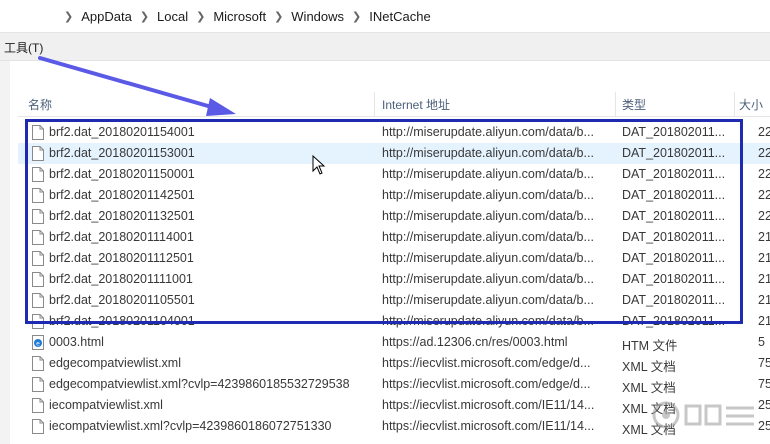  I want to click on column-header-type: 类型, so click(634, 106).